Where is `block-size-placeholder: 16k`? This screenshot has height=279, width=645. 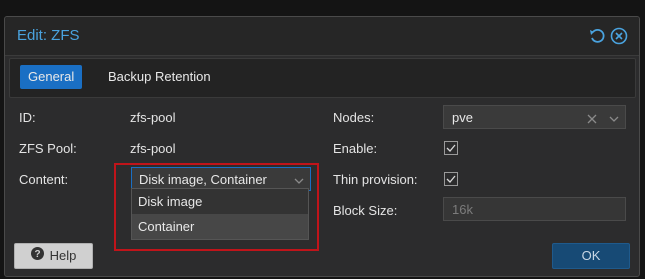
block-size-placeholder: 16k is located at coordinates (462, 209).